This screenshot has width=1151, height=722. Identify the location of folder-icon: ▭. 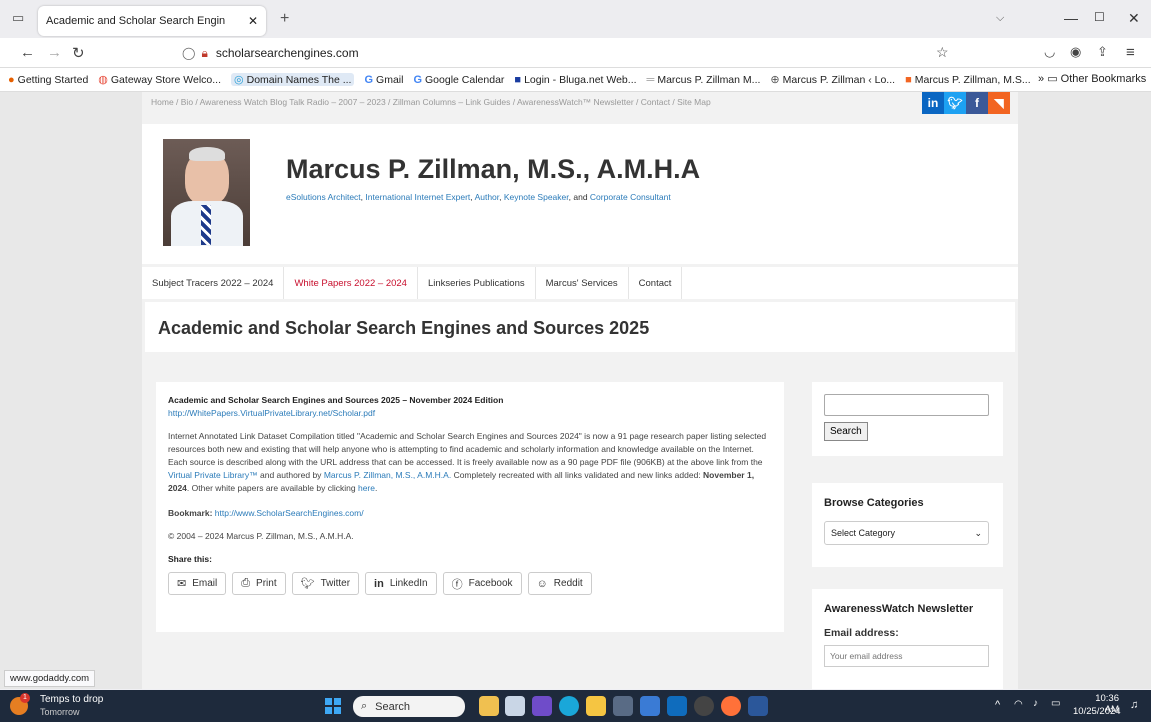
(1052, 79).